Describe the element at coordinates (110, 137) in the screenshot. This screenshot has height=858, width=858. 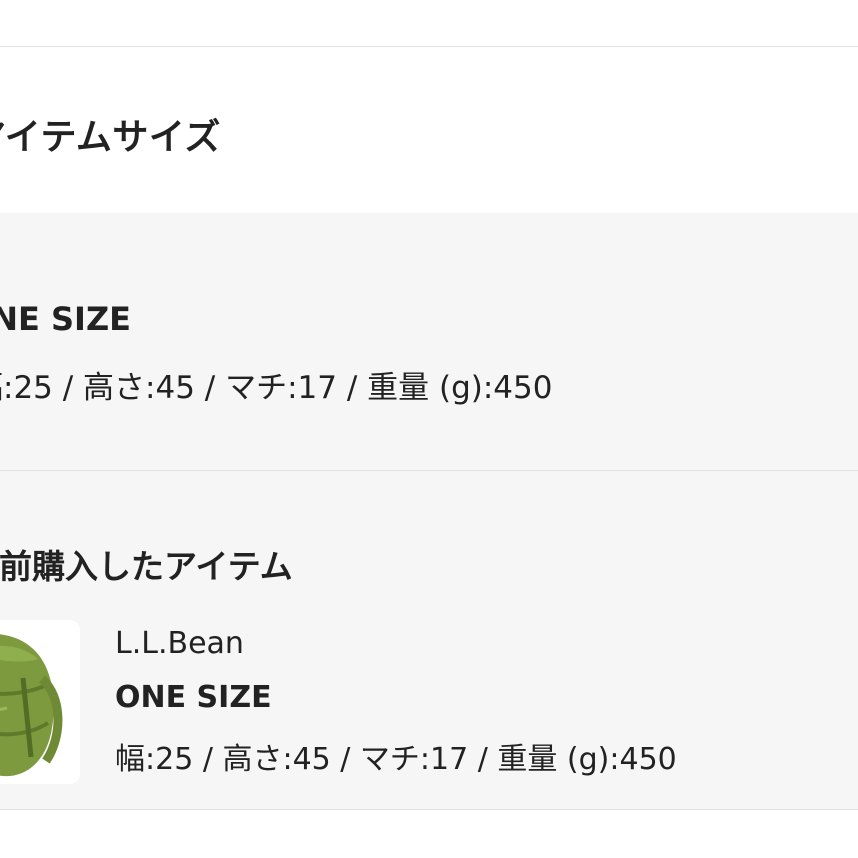
I see `item-size-title: アイテムサイズ` at that location.